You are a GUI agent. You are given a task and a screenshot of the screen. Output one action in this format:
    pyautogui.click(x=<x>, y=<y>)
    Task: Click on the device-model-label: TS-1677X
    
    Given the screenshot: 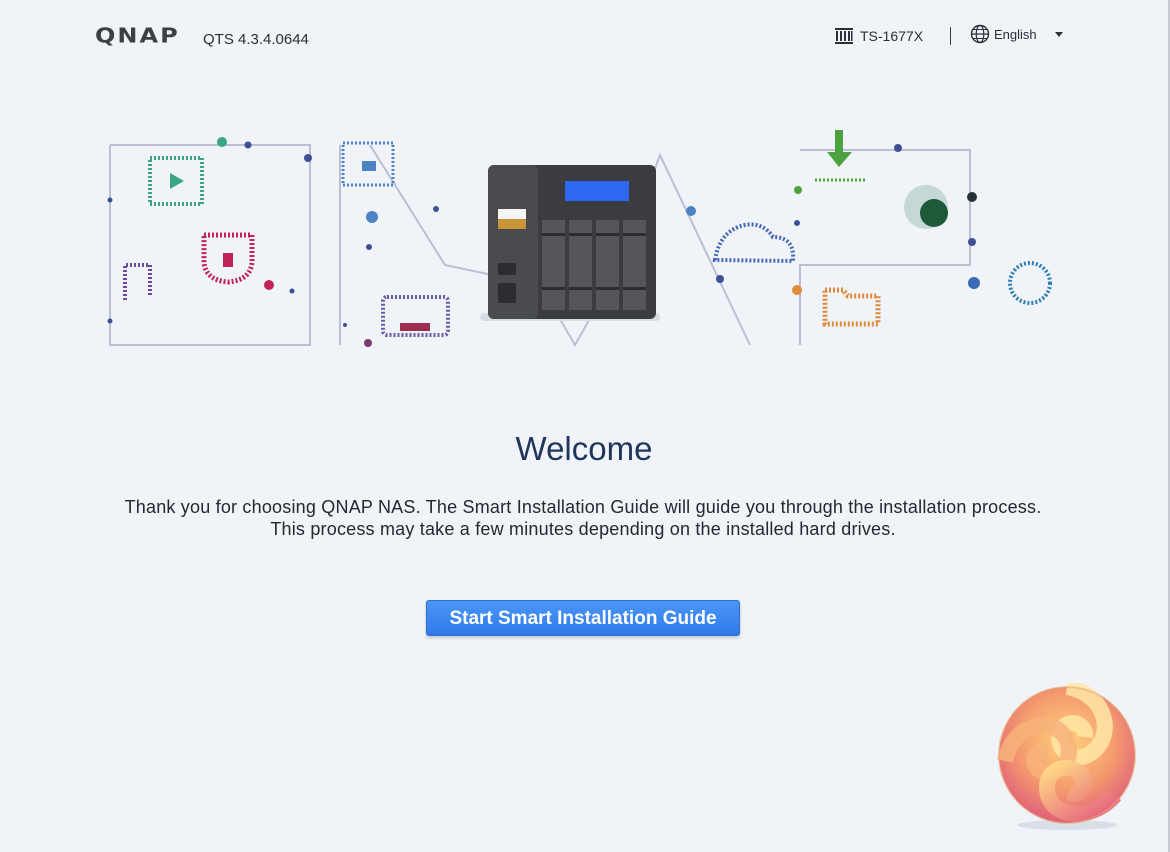 What is the action you would take?
    pyautogui.click(x=892, y=36)
    